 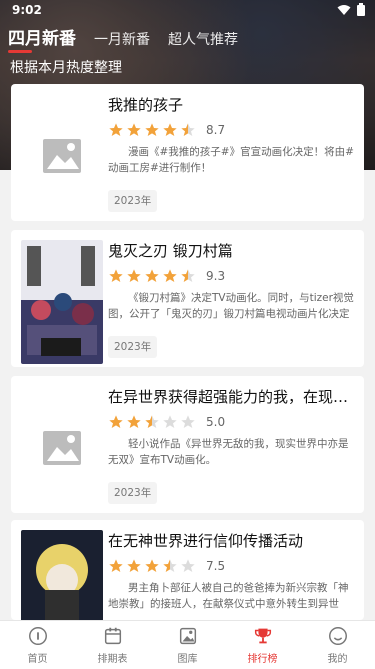 What do you see at coordinates (187, 10) in the screenshot?
I see `status-bar: 9:02` at bounding box center [187, 10].